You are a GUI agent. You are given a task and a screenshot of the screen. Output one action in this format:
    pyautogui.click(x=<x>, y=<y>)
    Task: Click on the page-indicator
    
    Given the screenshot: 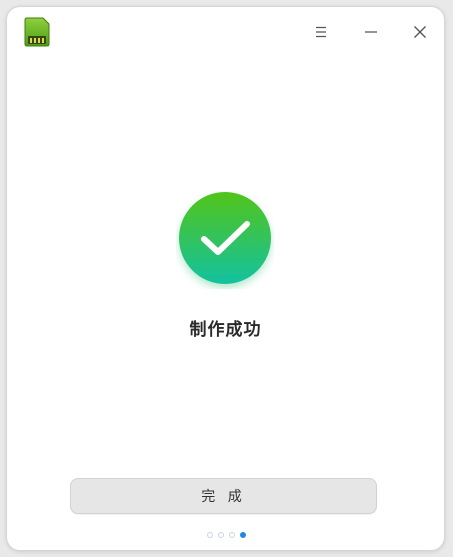 What is the action you would take?
    pyautogui.click(x=225, y=535)
    